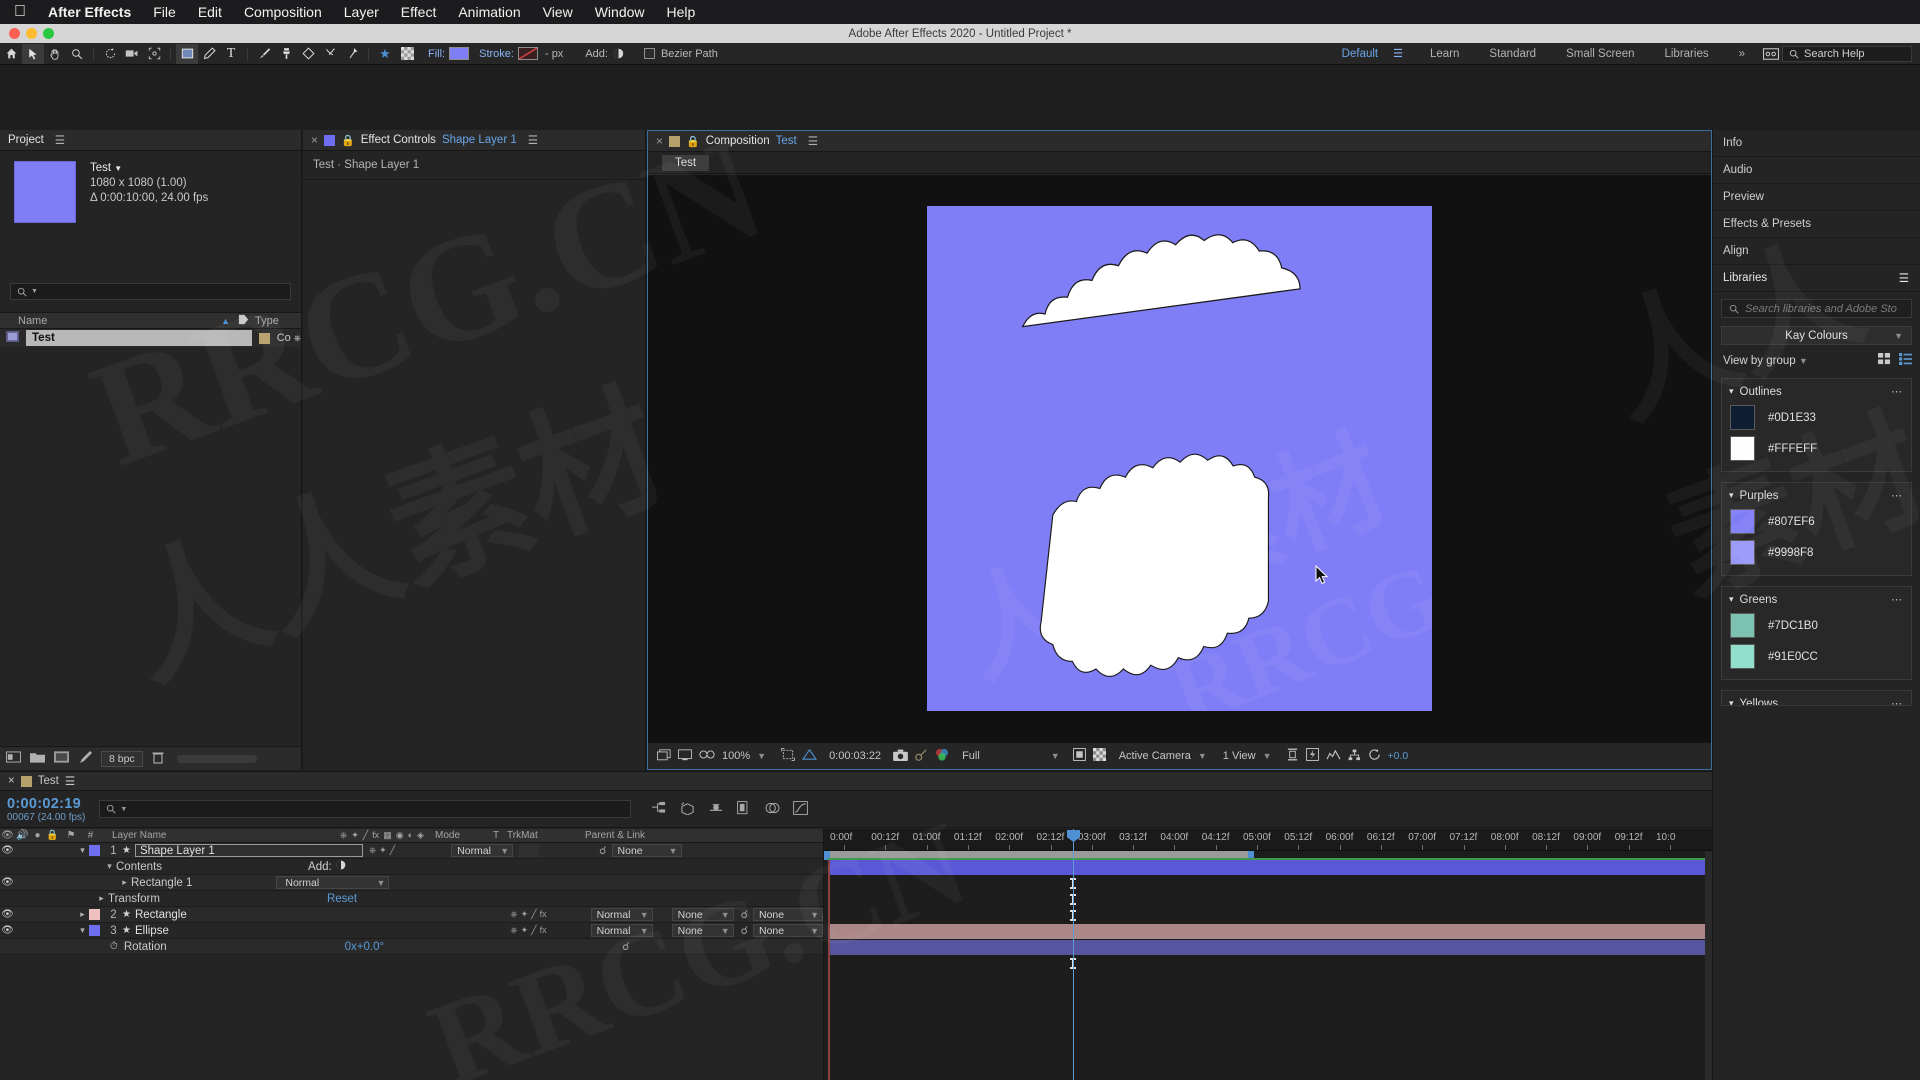  Describe the element at coordinates (1816, 308) in the screenshot. I see `libraries-search-input: Search libraries and Adobe Sto` at that location.